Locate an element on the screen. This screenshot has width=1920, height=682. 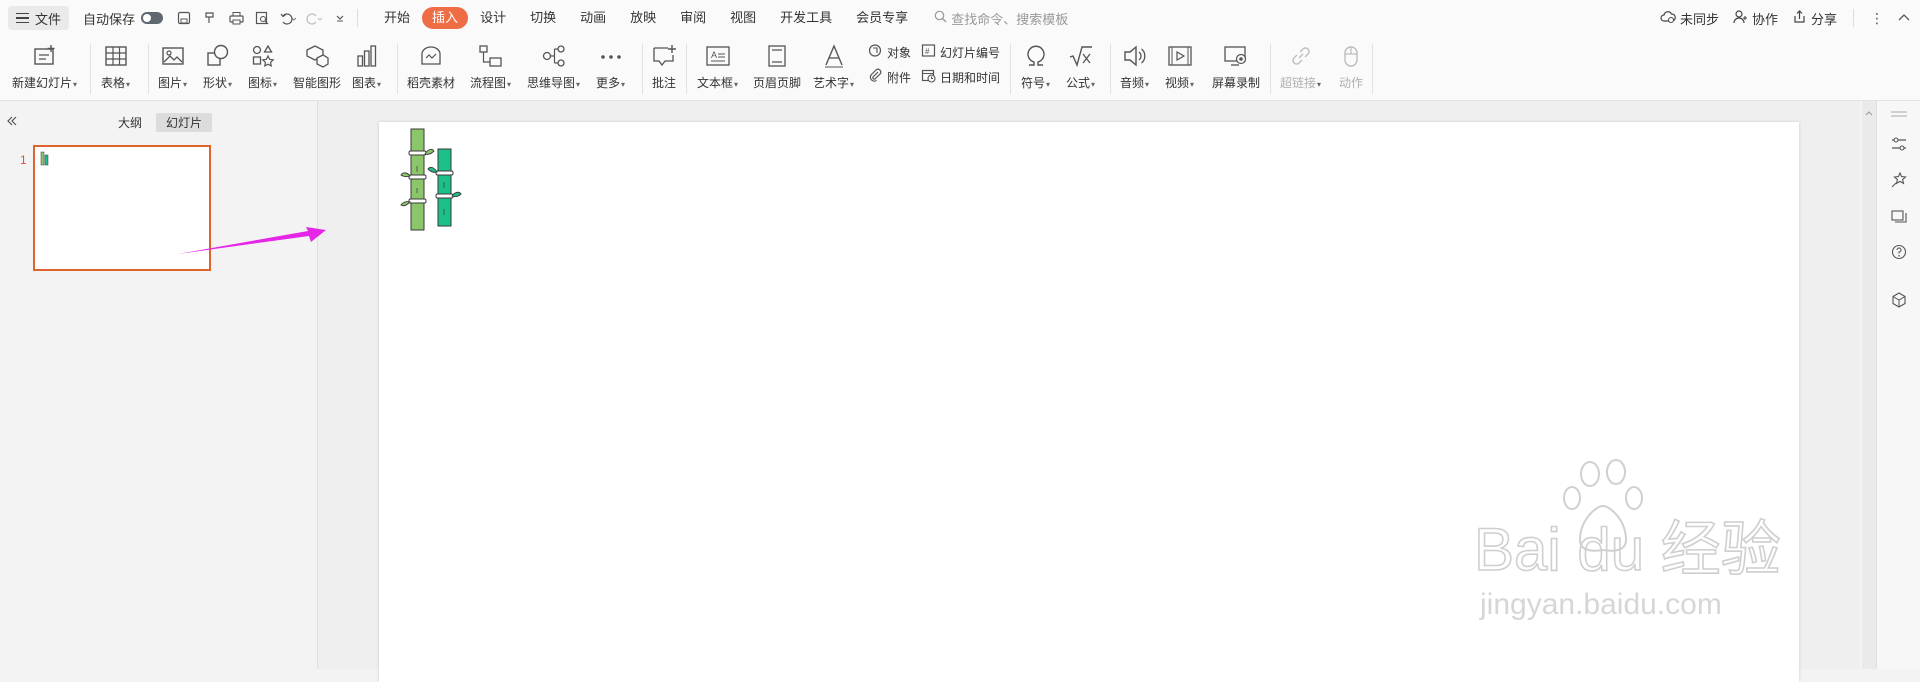
sync-status-button: 未同步 is located at coordinates (1689, 18).